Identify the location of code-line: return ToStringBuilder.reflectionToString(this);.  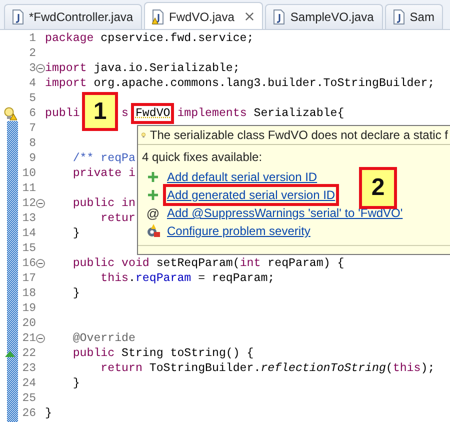
(267, 368).